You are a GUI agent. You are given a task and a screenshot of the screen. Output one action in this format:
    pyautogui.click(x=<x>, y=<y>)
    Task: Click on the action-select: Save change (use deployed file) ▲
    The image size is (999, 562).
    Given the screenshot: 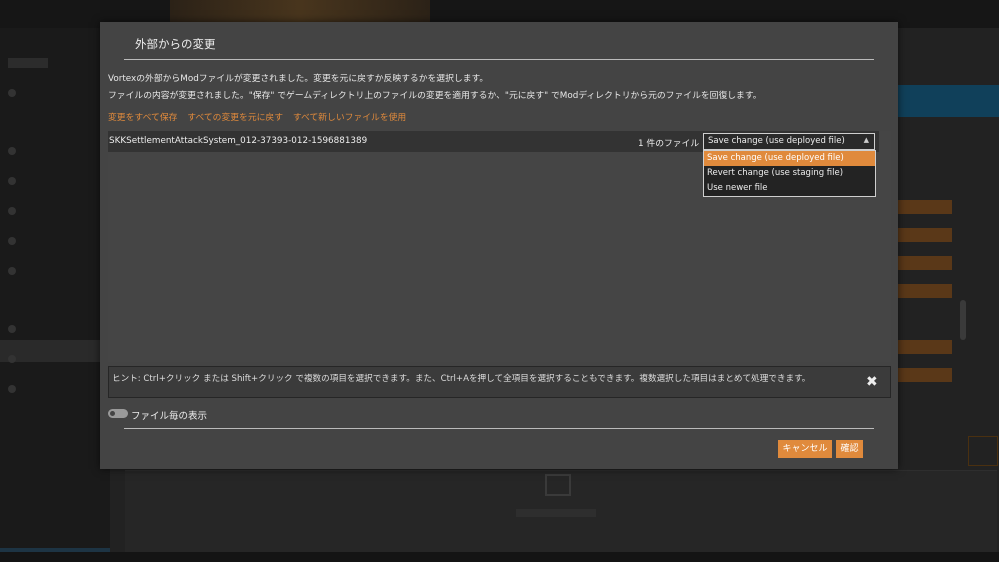 What is the action you would take?
    pyautogui.click(x=789, y=141)
    